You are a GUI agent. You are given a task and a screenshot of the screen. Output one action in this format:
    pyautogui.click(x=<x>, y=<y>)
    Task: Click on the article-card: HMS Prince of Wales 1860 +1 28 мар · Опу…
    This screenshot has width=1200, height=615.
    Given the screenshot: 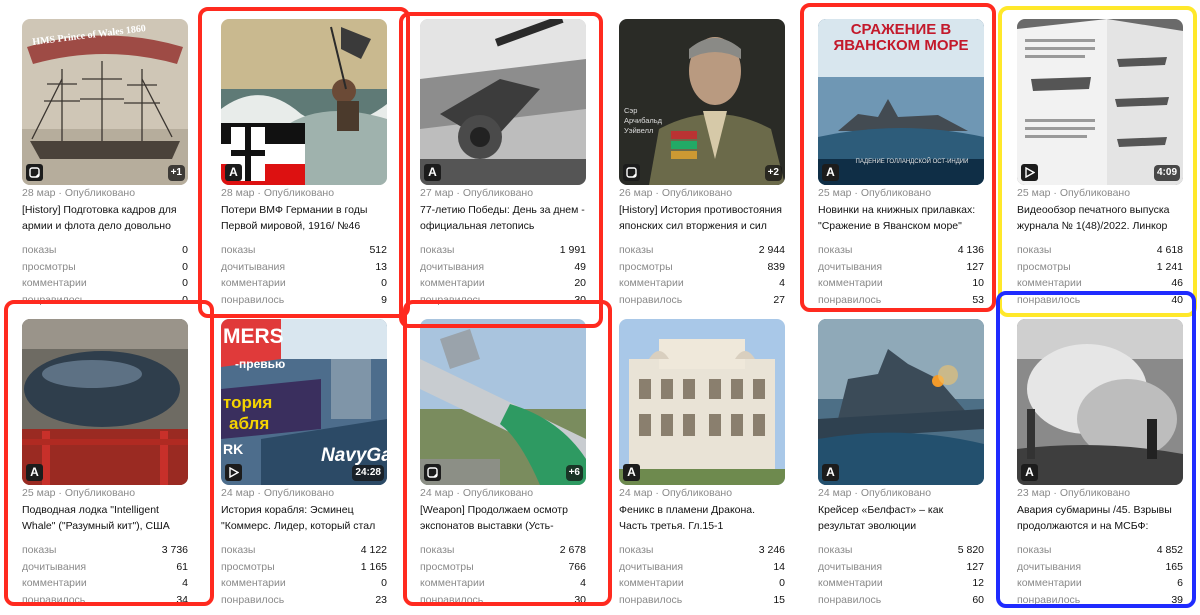 What is the action you would take?
    pyautogui.click(x=105, y=164)
    